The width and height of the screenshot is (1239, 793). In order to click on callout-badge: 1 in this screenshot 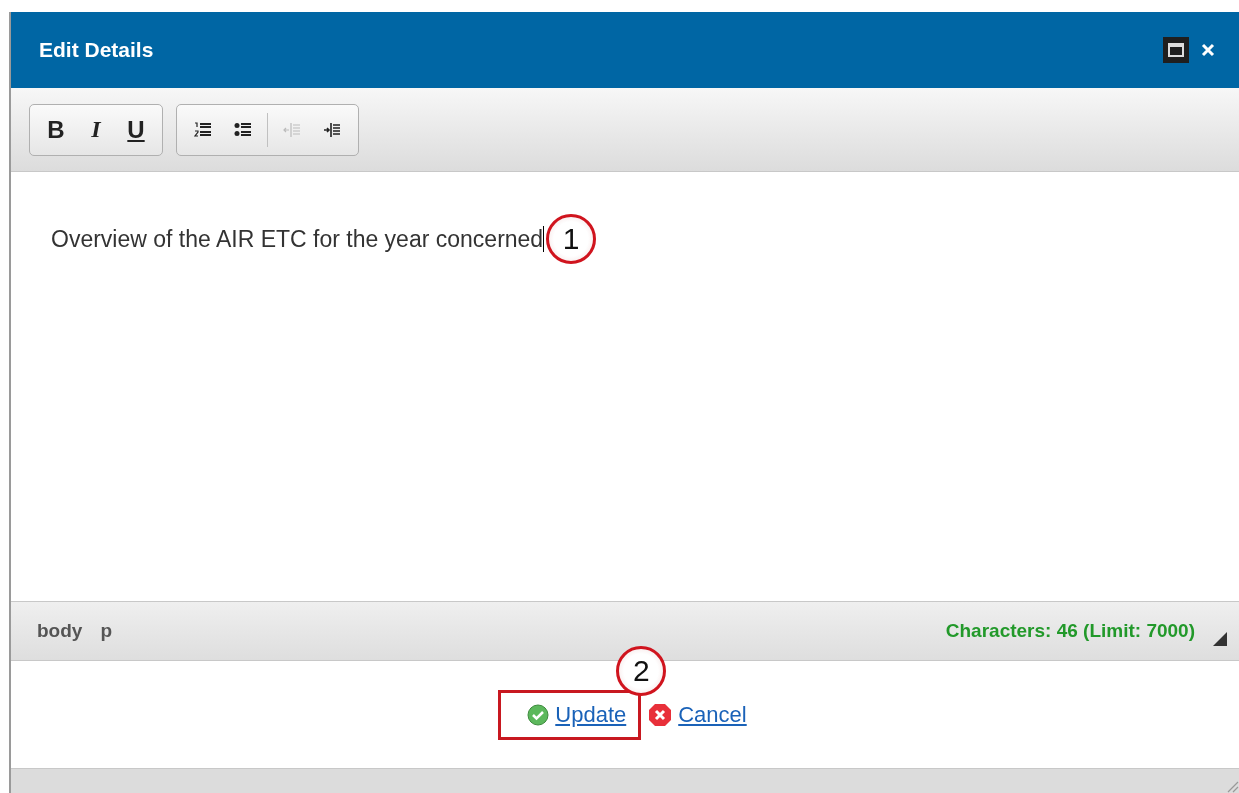, I will do `click(571, 239)`.